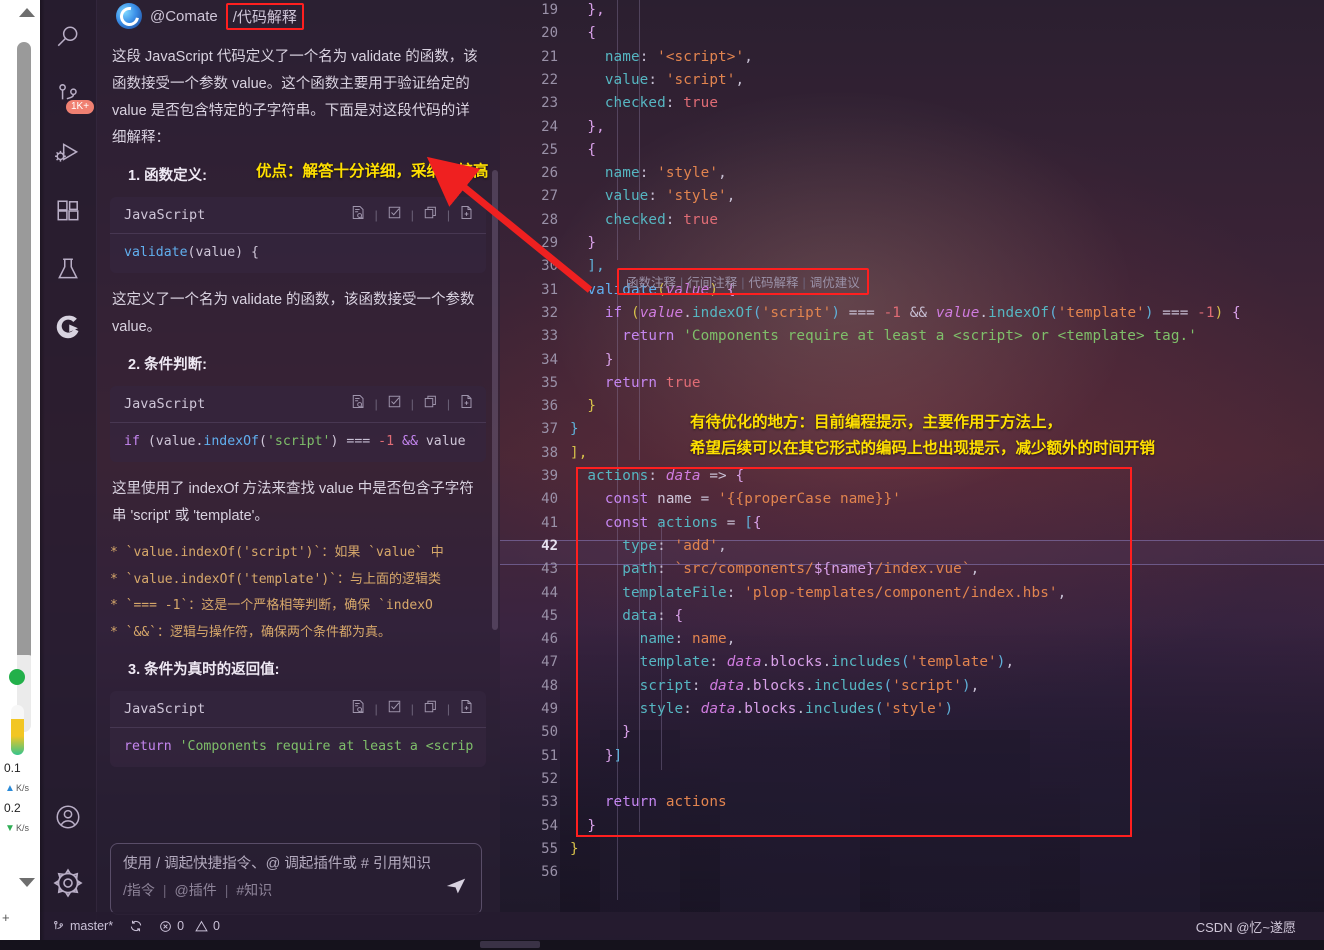 The image size is (1324, 950). Describe the element at coordinates (27, 12) in the screenshot. I see `scroll-up-arrow-icon` at that location.